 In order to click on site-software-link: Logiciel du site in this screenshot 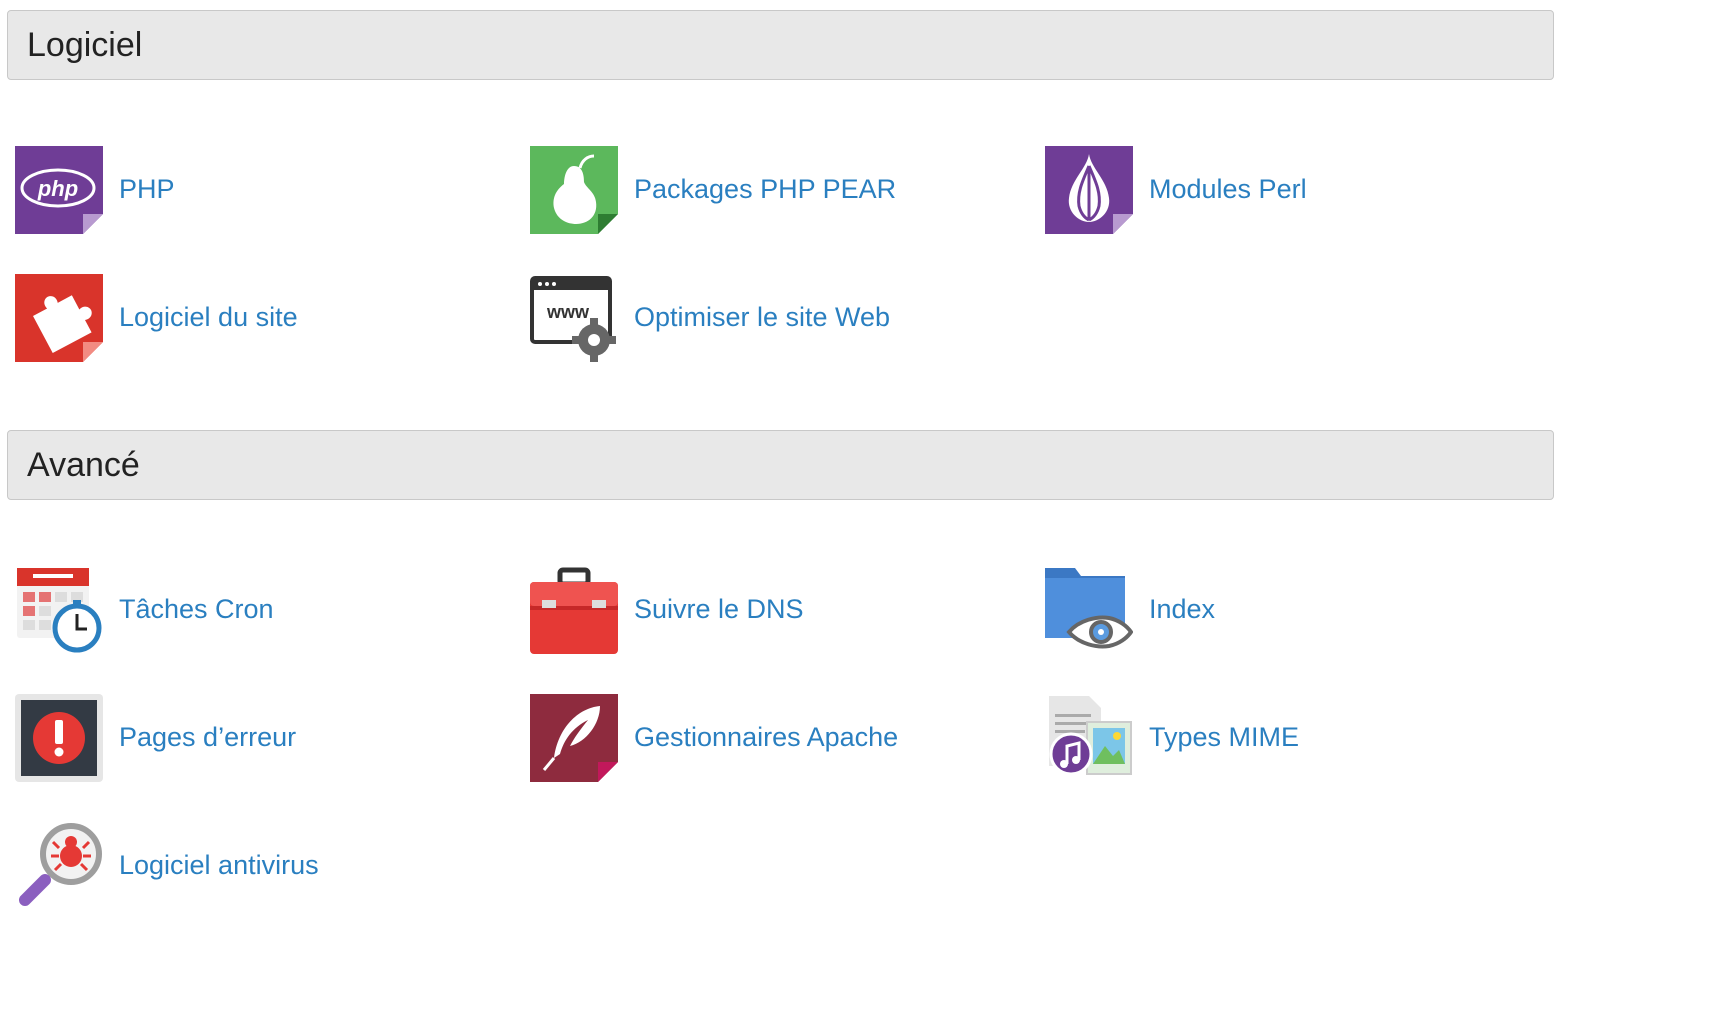, I will do `click(225, 319)`.